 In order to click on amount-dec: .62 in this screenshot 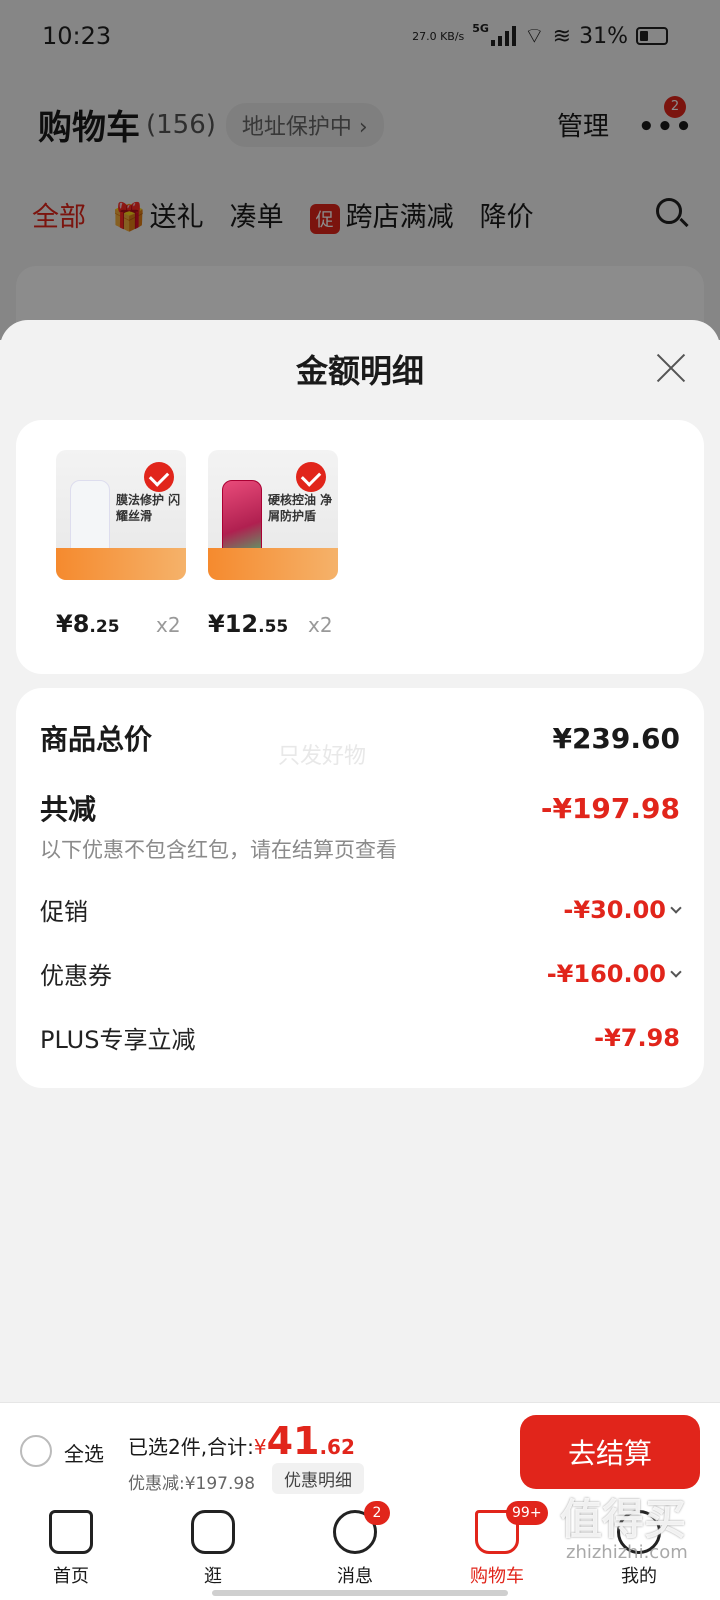, I will do `click(337, 1447)`.